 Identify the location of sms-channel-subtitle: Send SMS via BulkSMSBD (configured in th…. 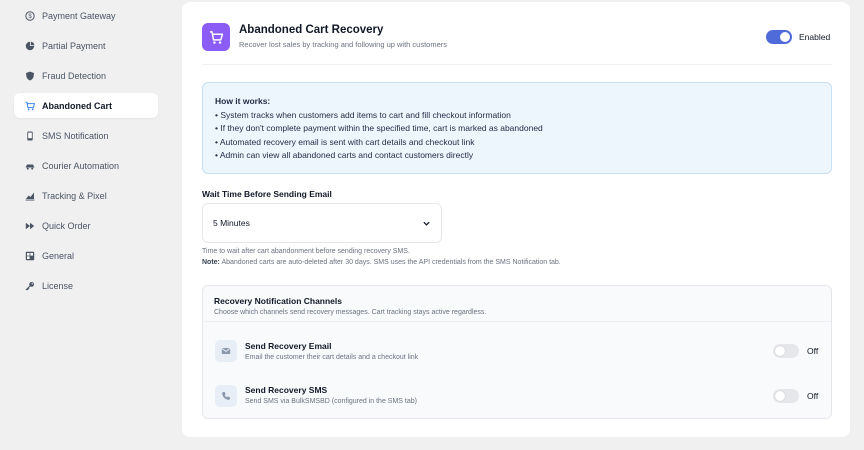
(331, 401).